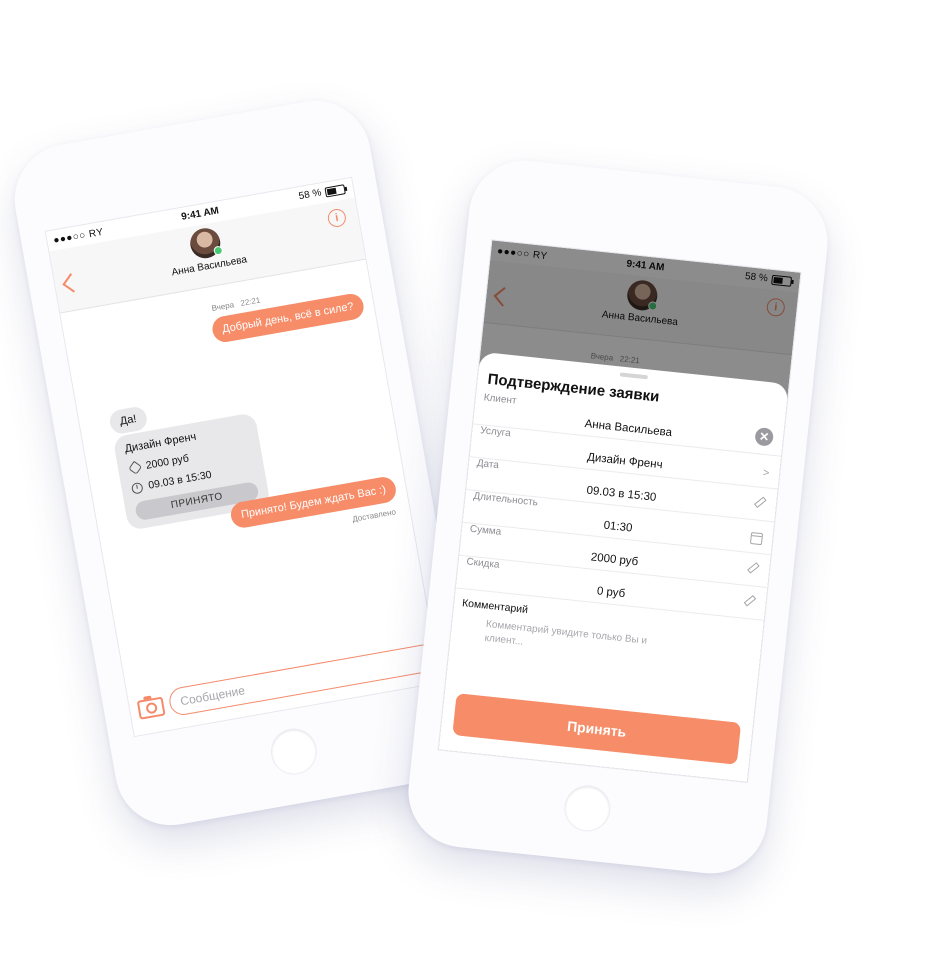 This screenshot has height=976, width=930. I want to click on card-datetime: 09.03 в 15:30, so click(180, 480).